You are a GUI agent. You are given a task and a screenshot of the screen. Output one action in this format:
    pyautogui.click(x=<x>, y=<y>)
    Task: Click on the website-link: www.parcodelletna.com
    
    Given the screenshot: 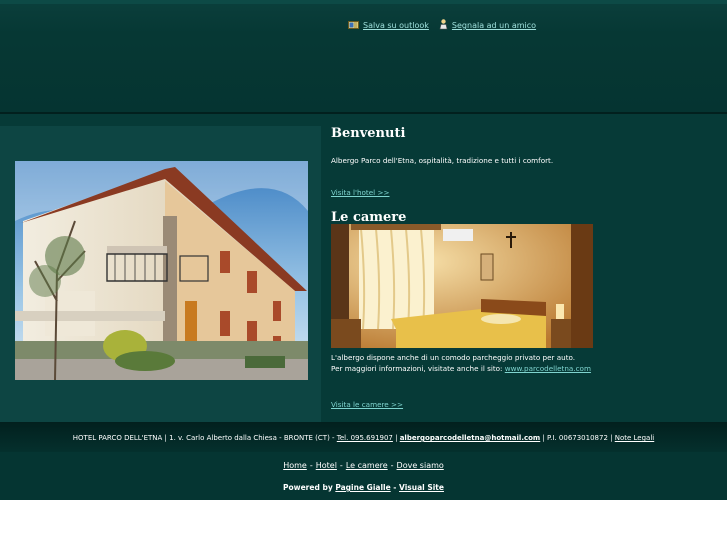 What is the action you would take?
    pyautogui.click(x=548, y=368)
    